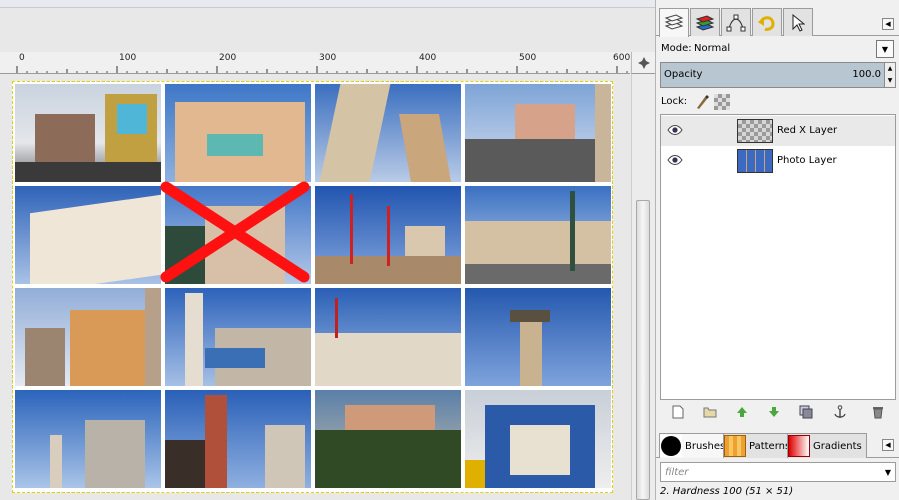 Image resolution: width=899 pixels, height=500 pixels. Describe the element at coordinates (742, 412) in the screenshot. I see `raise-layer-icon` at that location.